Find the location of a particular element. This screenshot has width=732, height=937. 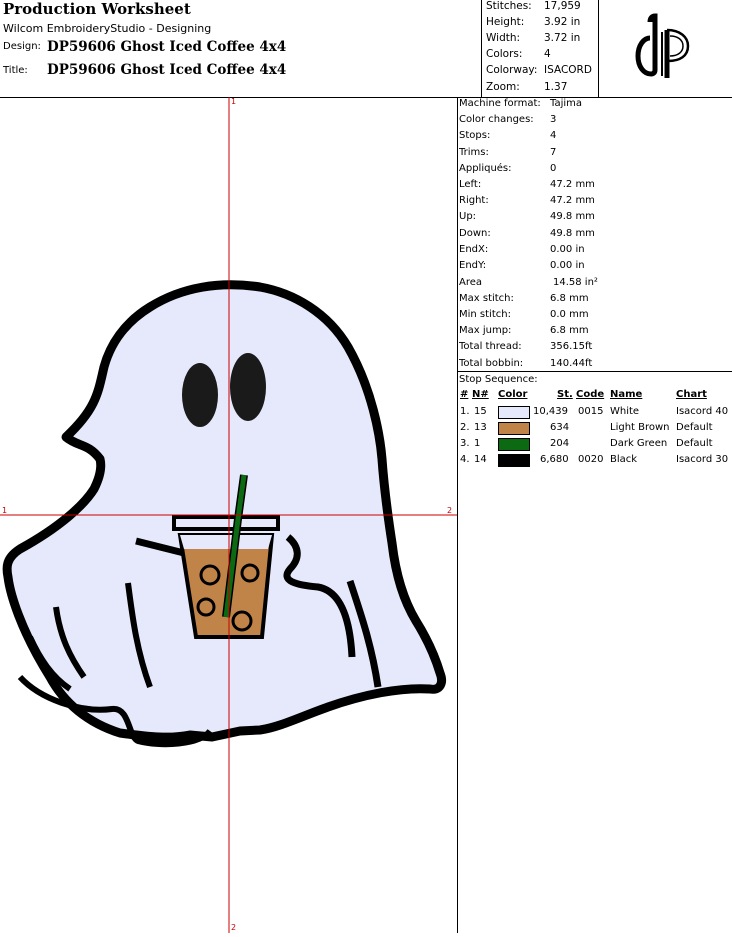

info-row: Trims: 7 is located at coordinates (507, 152).